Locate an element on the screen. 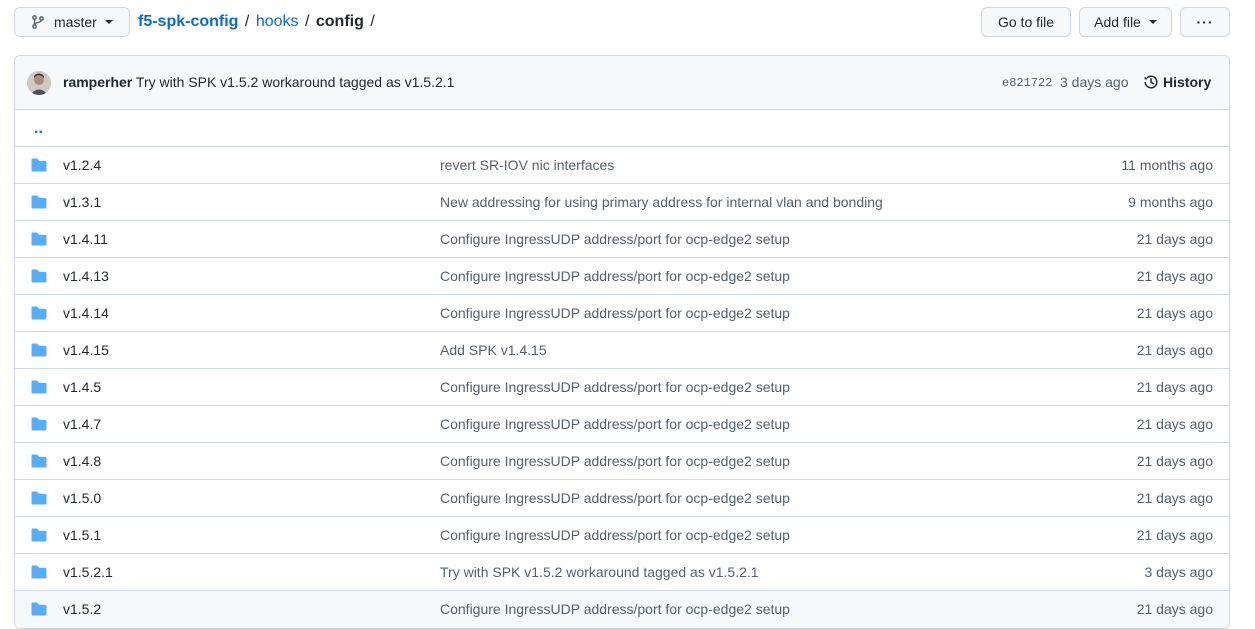 Image resolution: width=1255 pixels, height=629 pixels. commit-message-link: Add SPK v1.4.15 is located at coordinates (493, 350).